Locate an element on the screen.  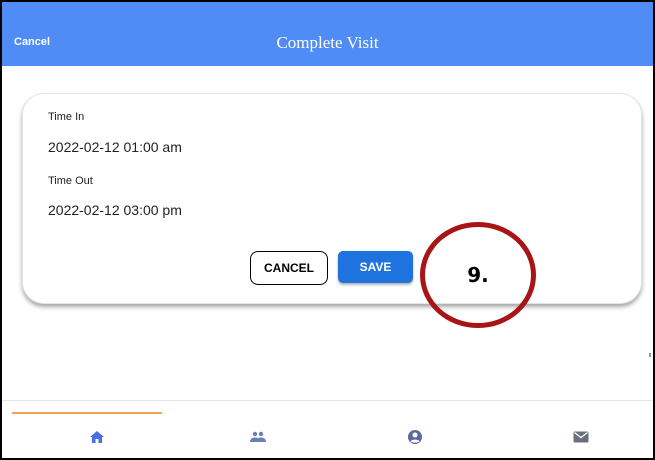
time-out-label: Time Out is located at coordinates (70, 181).